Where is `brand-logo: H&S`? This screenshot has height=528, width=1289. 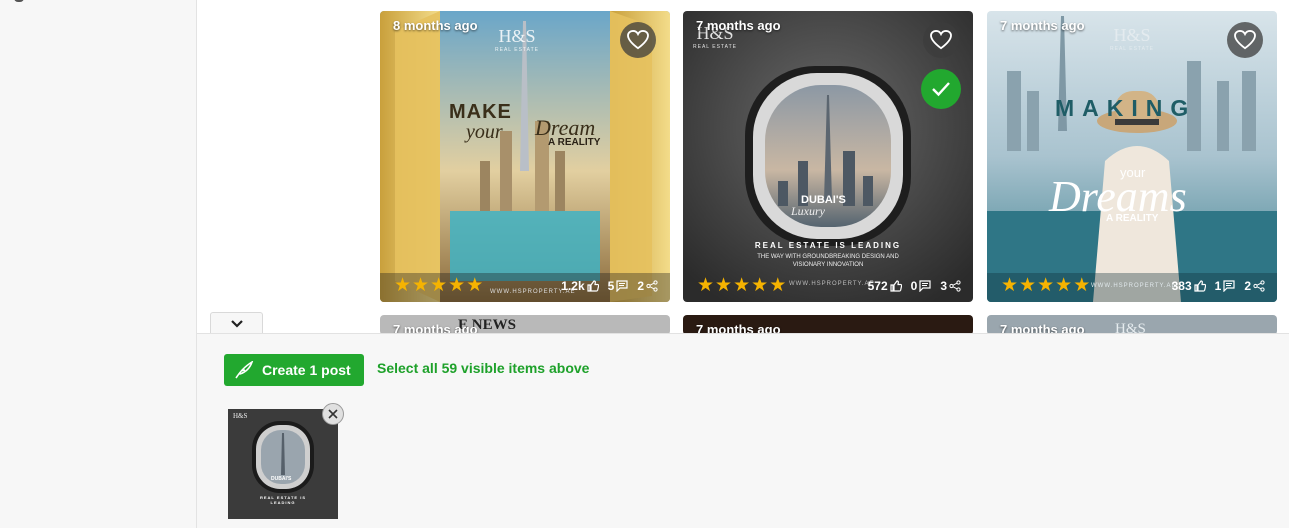 brand-logo: H&S is located at coordinates (240, 416).